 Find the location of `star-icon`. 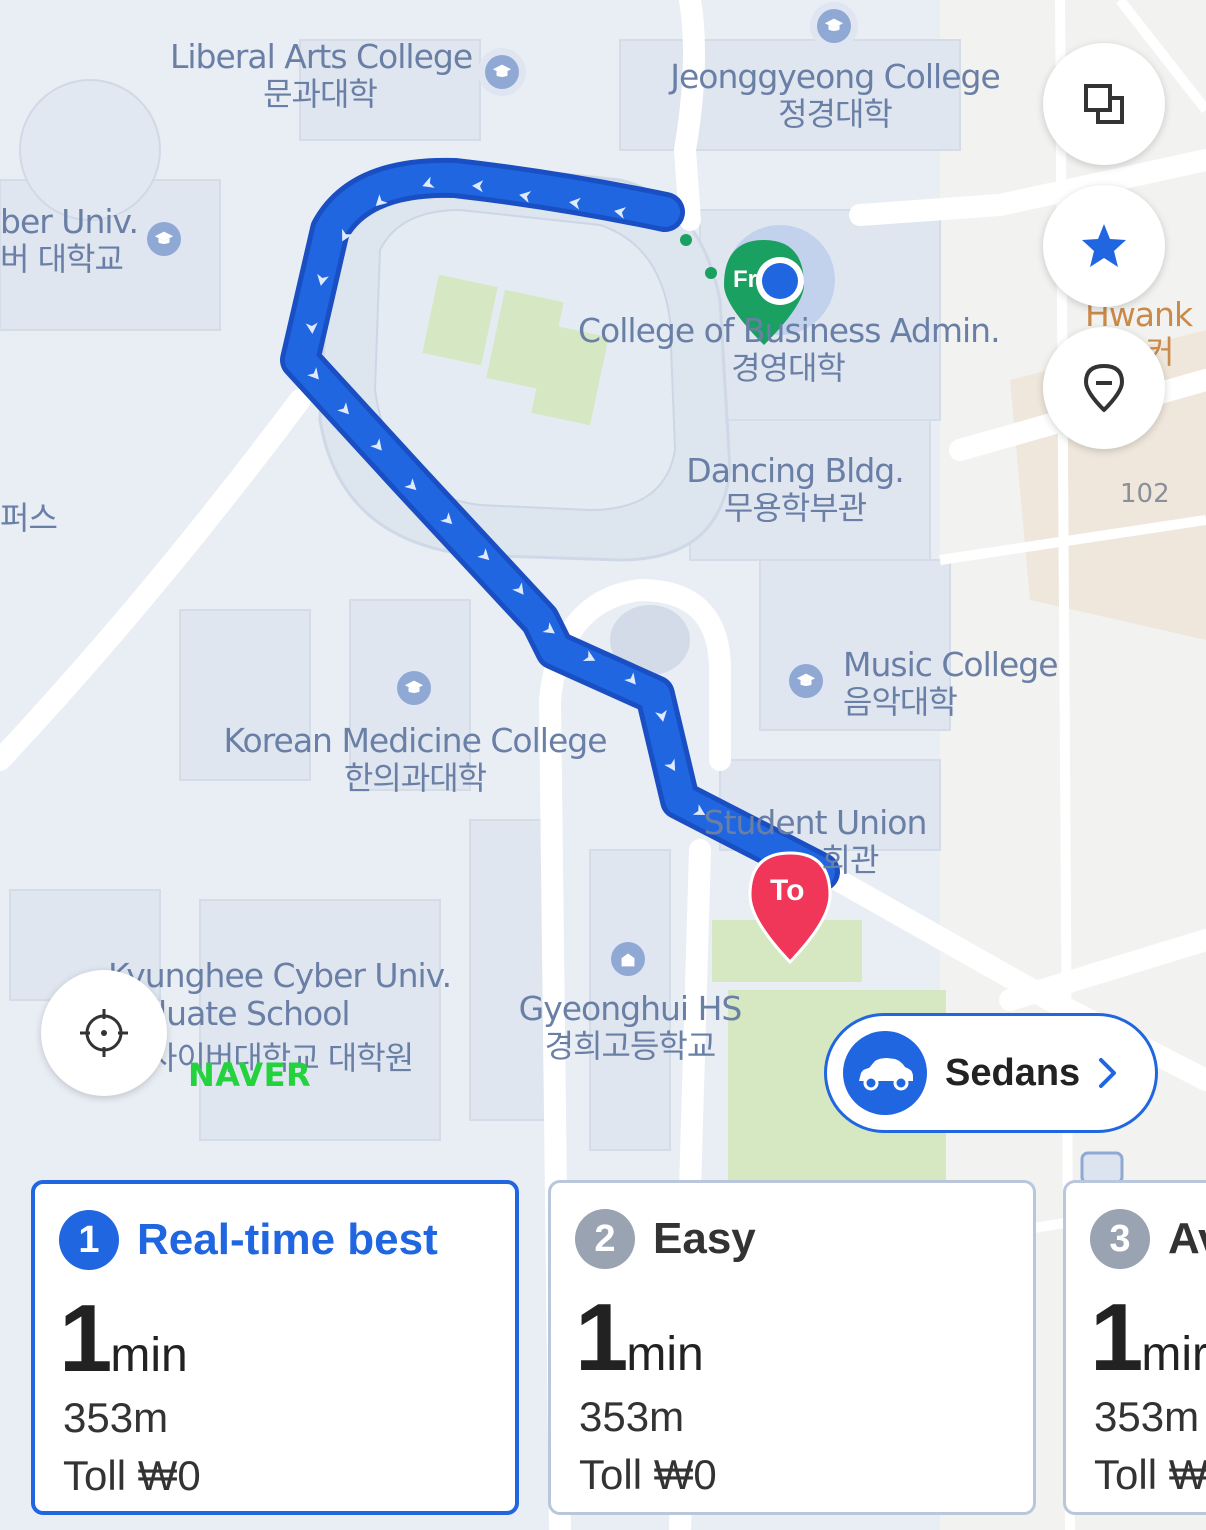

star-icon is located at coordinates (1104, 245).